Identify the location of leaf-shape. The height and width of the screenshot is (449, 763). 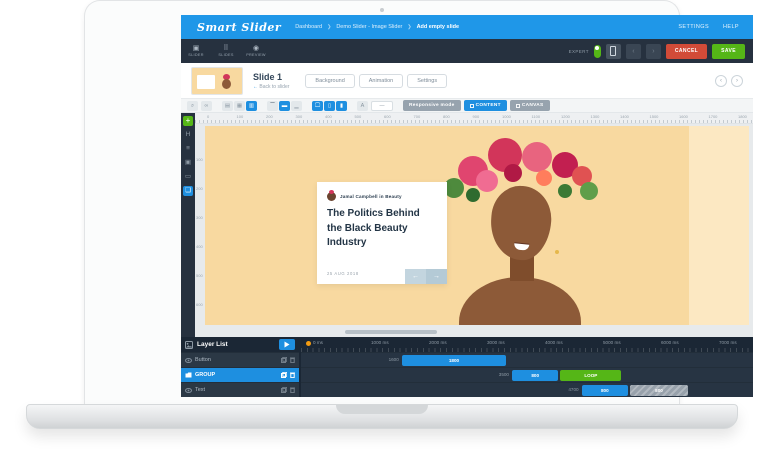
(589, 191).